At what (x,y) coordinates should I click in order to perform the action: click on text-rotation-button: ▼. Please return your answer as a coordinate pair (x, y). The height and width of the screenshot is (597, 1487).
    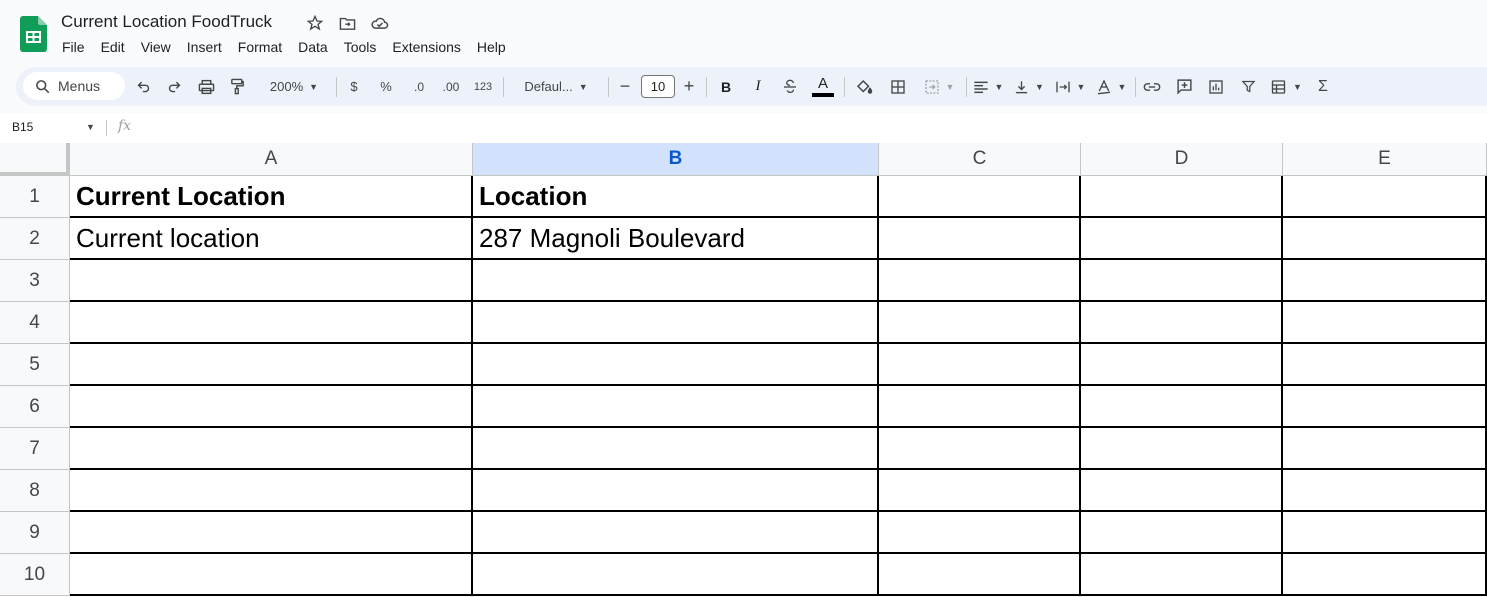
    Looking at the image, I should click on (1111, 86).